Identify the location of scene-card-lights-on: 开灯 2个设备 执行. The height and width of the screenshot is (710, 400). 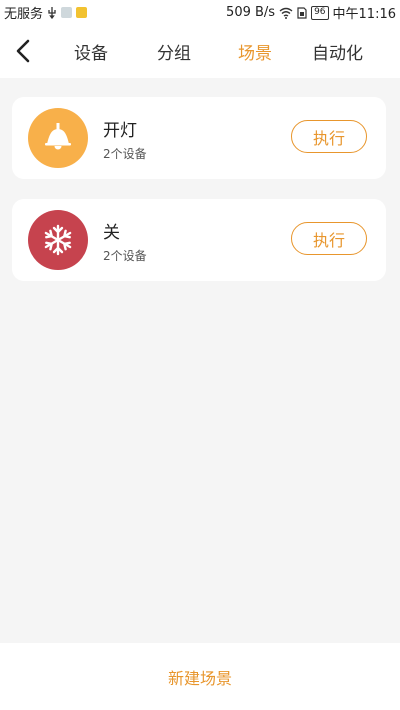
(199, 138).